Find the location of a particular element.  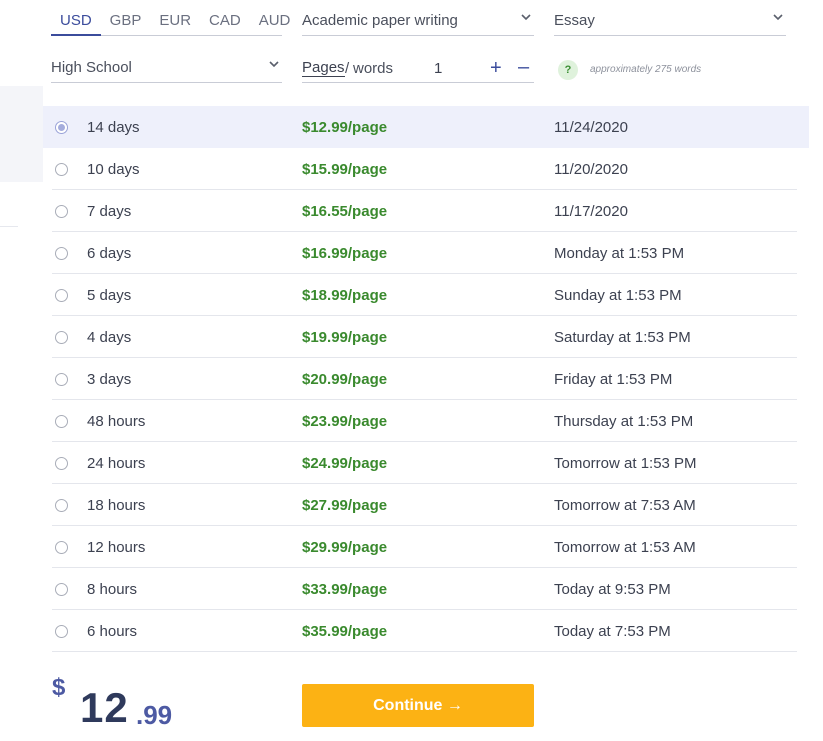

words-toggle: words is located at coordinates (373, 68).